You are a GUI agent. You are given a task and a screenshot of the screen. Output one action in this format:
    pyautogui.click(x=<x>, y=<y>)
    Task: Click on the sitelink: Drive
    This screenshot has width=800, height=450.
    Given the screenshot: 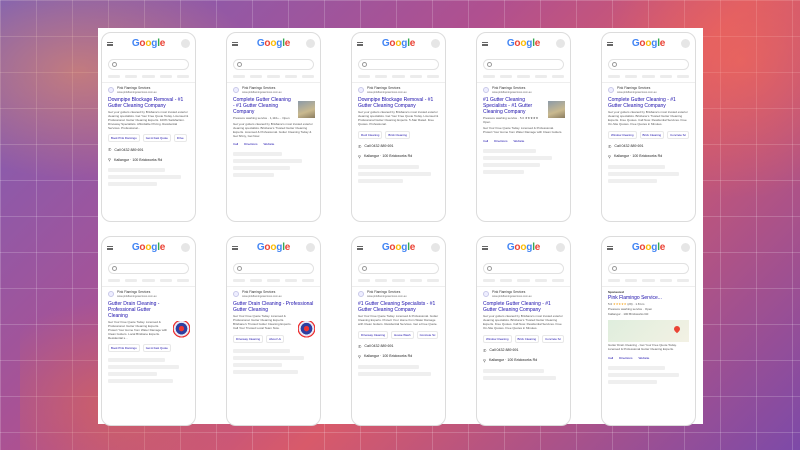 What is the action you would take?
    pyautogui.click(x=180, y=138)
    